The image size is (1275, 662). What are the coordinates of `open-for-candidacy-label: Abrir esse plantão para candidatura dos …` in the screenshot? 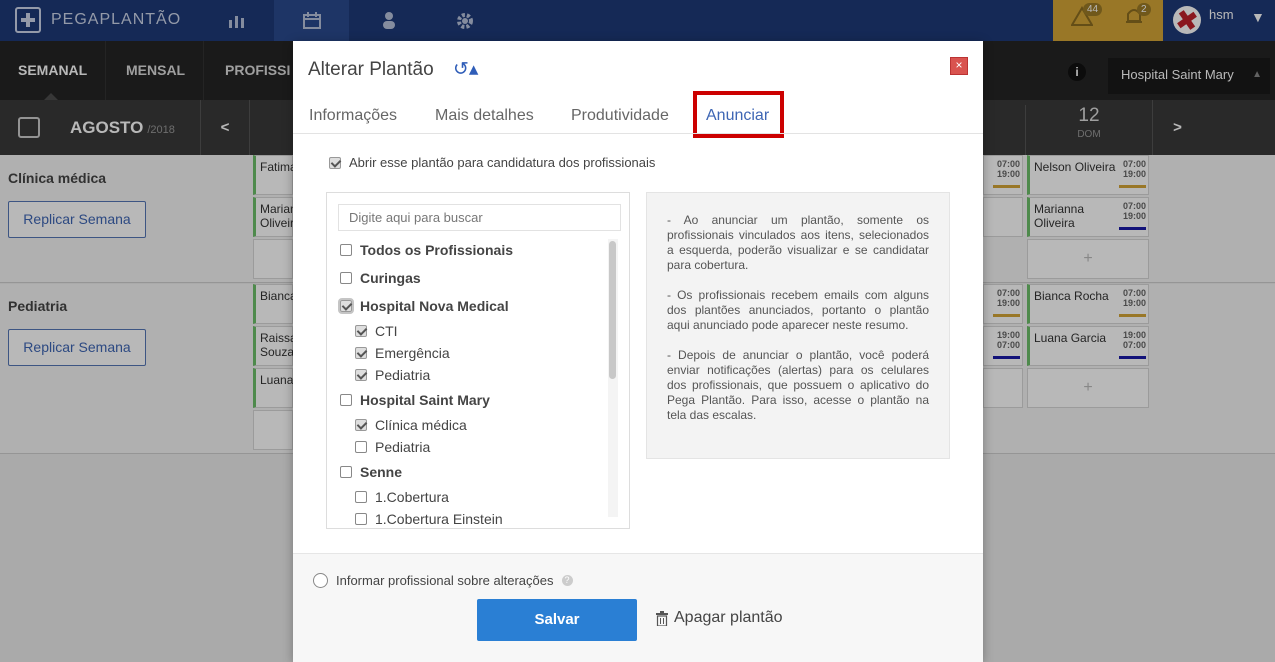 It's located at (502, 162).